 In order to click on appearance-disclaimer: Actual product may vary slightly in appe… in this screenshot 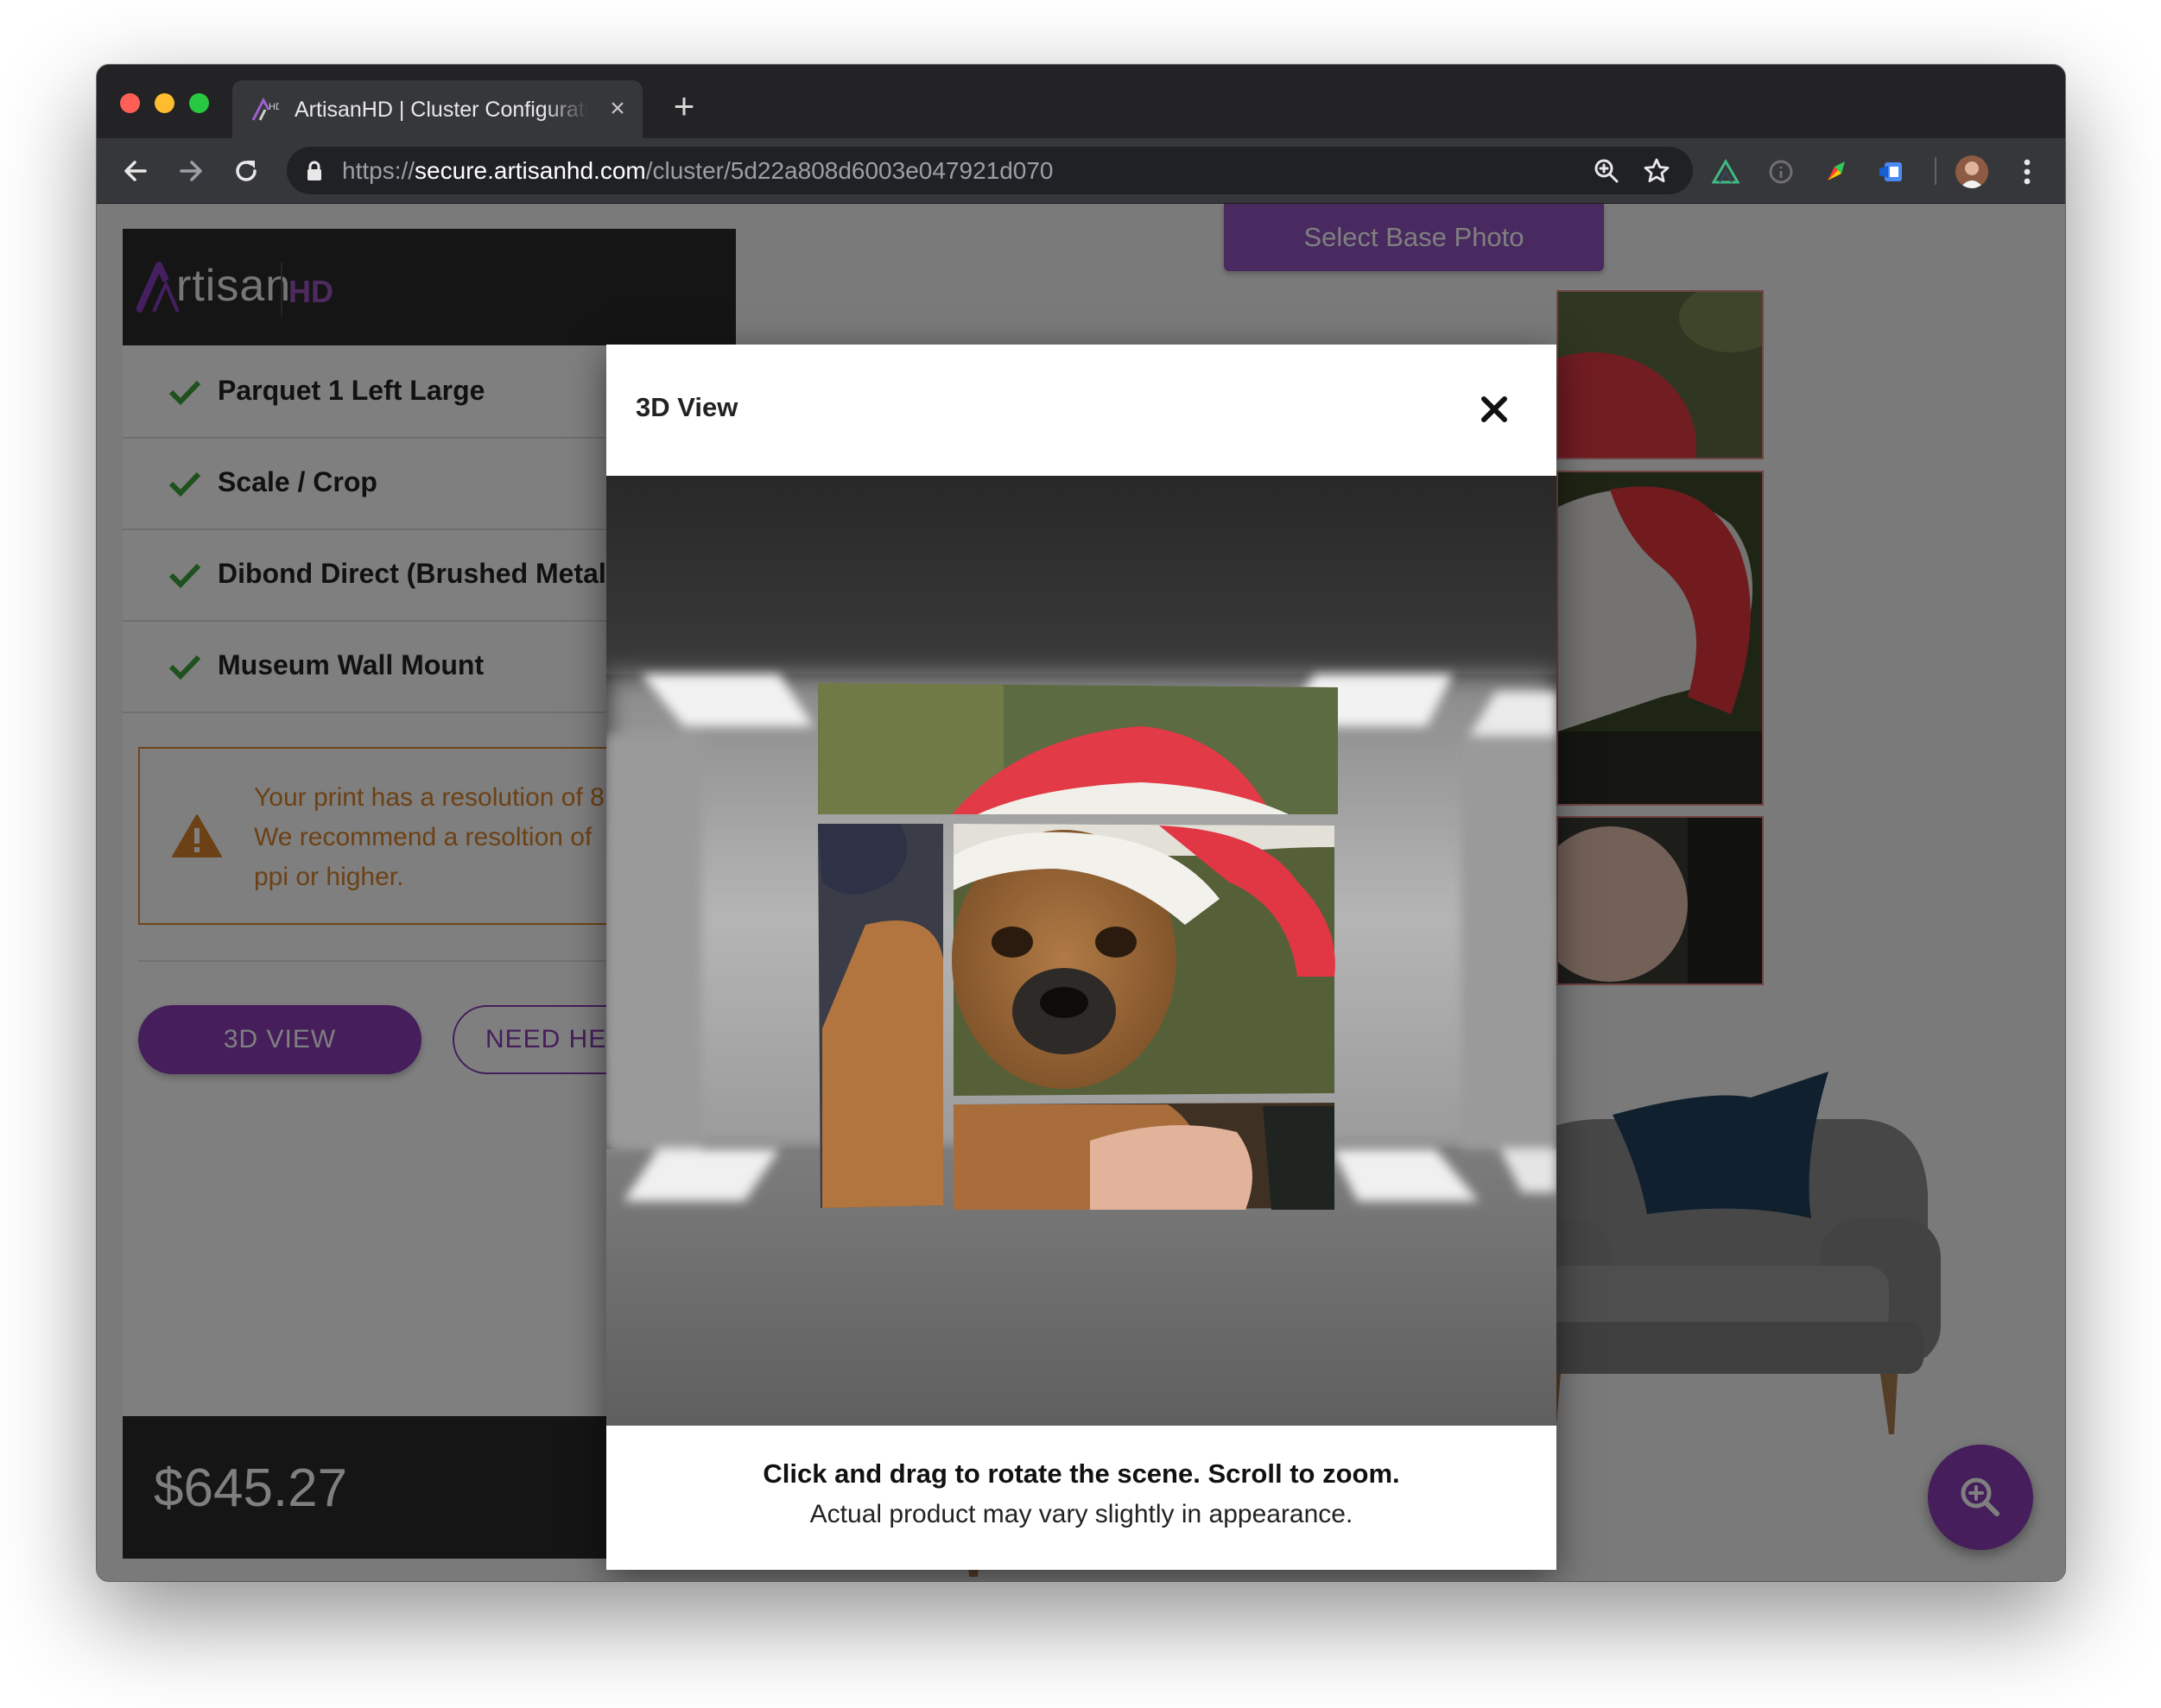, I will do `click(1081, 1514)`.